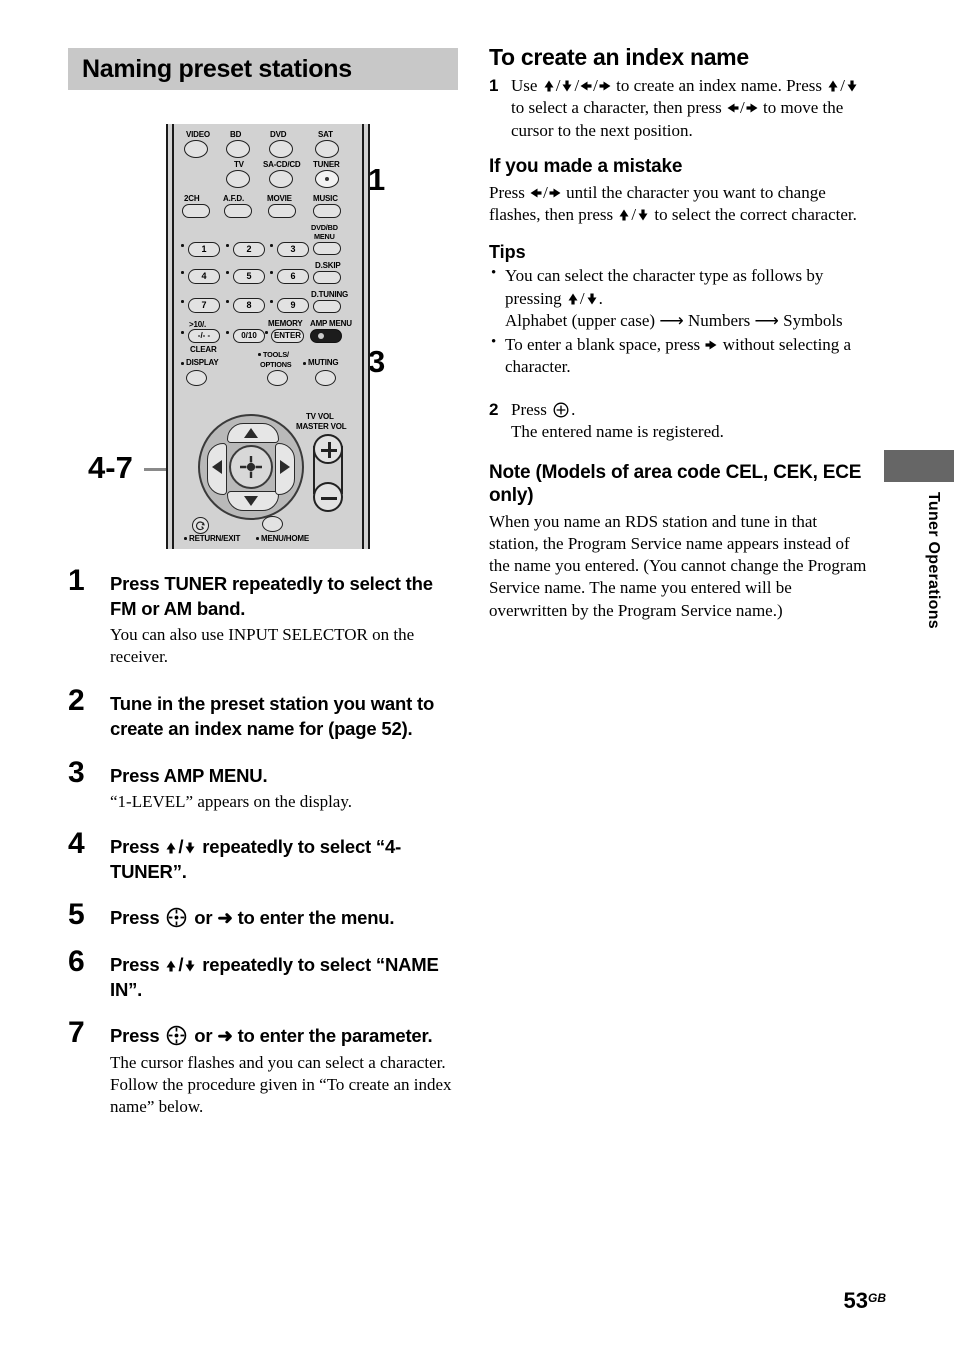 The height and width of the screenshot is (1352, 954). Describe the element at coordinates (919, 466) in the screenshot. I see `side-tab-marker` at that location.